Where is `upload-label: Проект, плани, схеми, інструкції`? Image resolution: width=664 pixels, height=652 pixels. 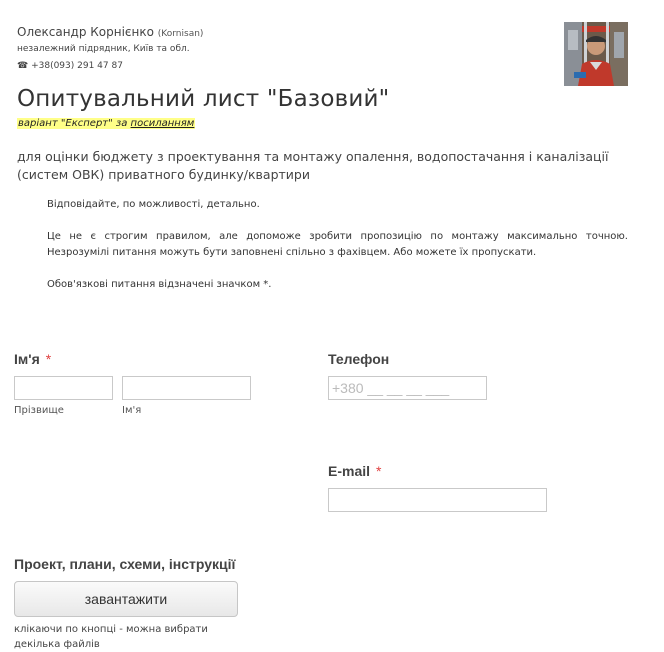
upload-label: Проект, плани, схеми, інструкції is located at coordinates (125, 564).